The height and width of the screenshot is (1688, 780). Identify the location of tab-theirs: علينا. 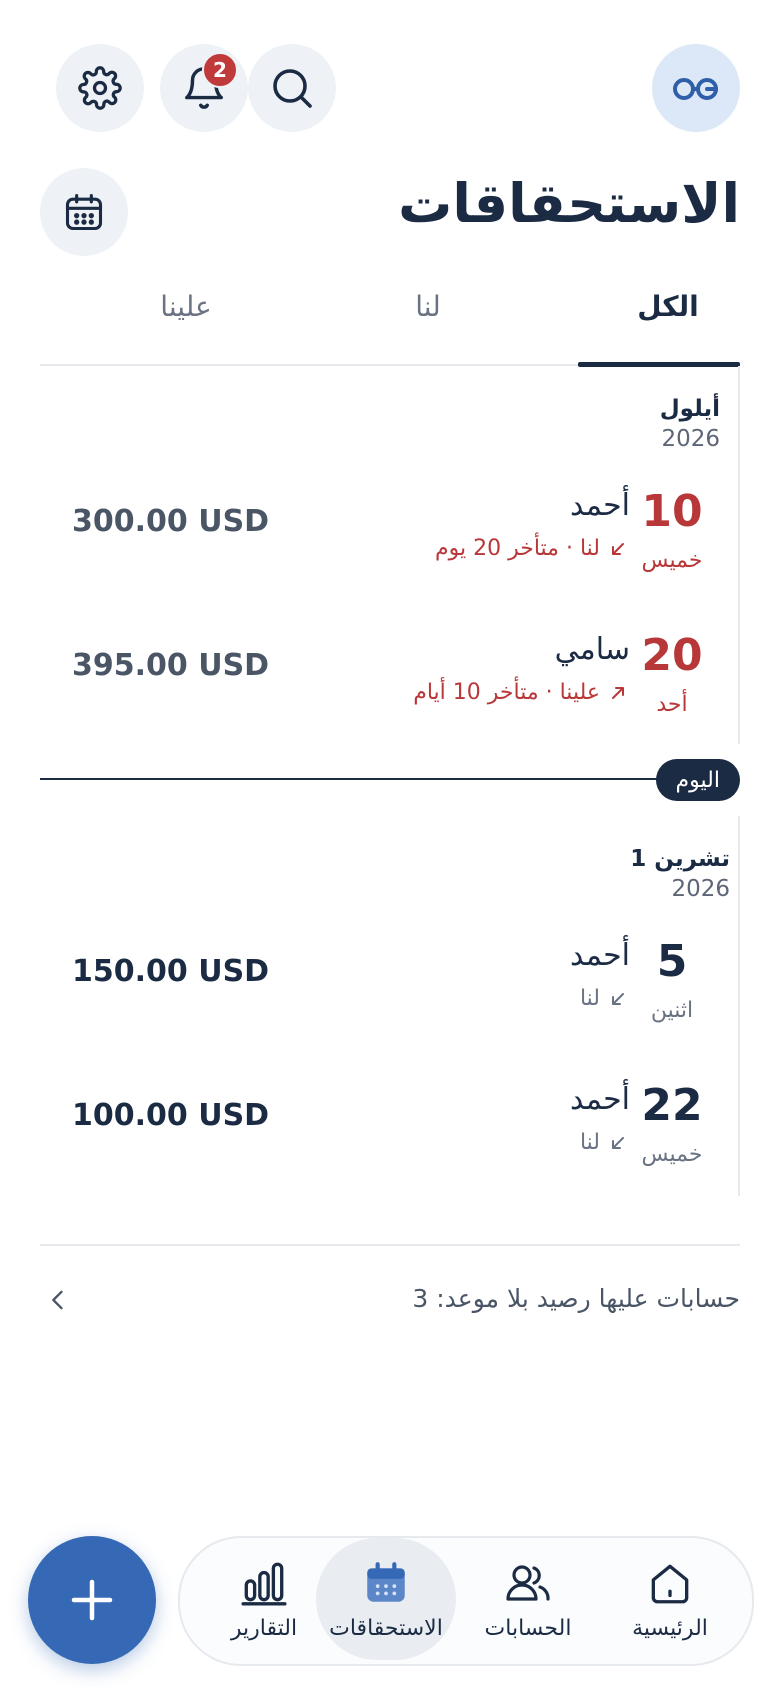
(186, 306).